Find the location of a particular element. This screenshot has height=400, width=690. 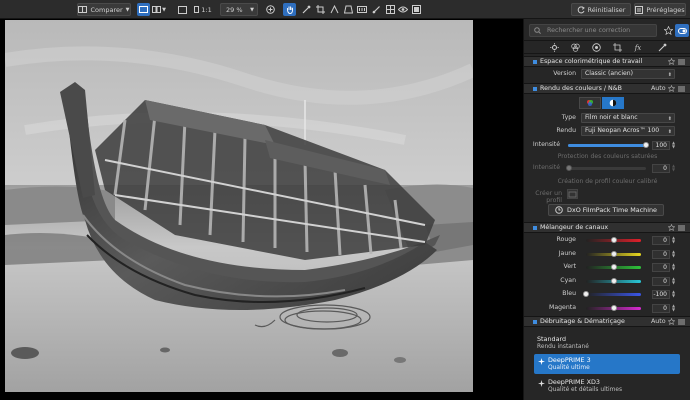

type-label: Type is located at coordinates (568, 117).